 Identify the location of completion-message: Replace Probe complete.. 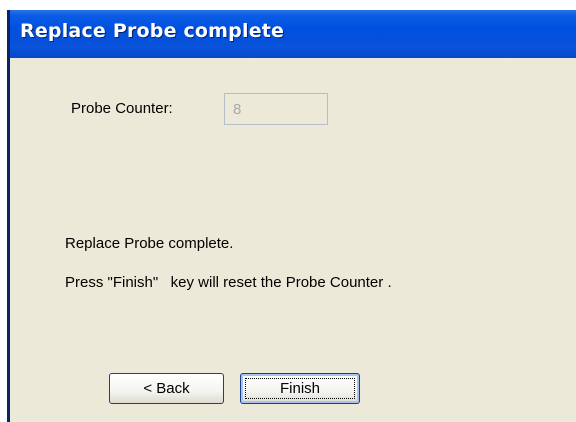
(149, 243).